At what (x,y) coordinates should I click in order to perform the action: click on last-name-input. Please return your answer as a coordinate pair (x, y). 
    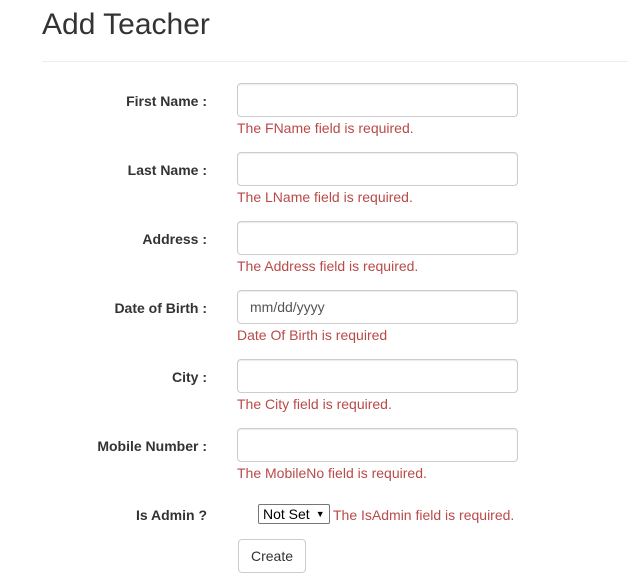
    Looking at the image, I should click on (377, 169).